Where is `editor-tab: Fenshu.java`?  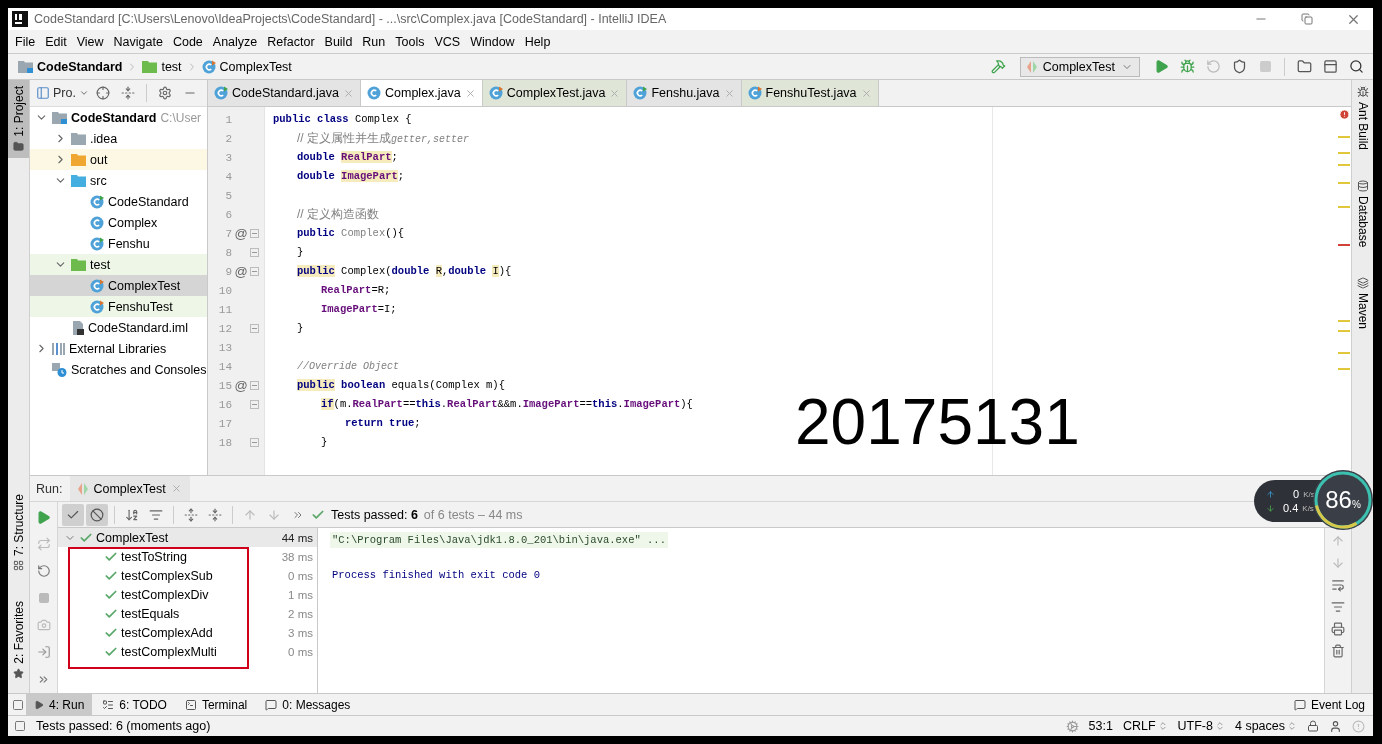 editor-tab: Fenshu.java is located at coordinates (684, 93).